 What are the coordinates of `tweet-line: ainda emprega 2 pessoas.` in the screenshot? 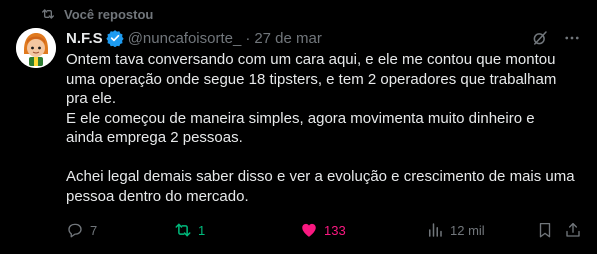 It's located at (154, 137).